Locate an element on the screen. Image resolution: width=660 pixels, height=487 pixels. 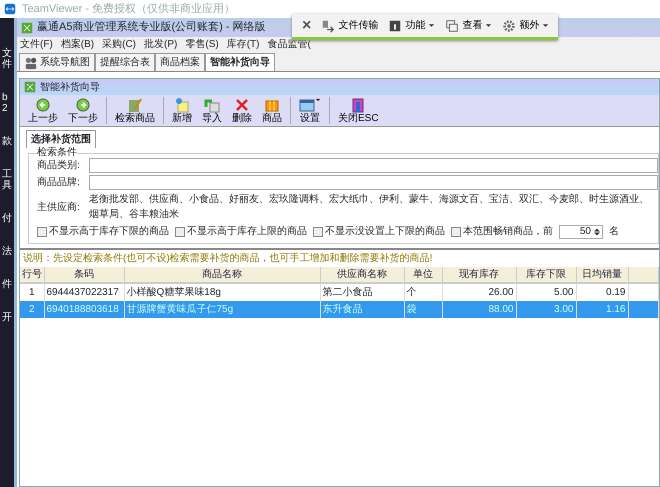
toolbar-button: 商品 is located at coordinates (272, 110).